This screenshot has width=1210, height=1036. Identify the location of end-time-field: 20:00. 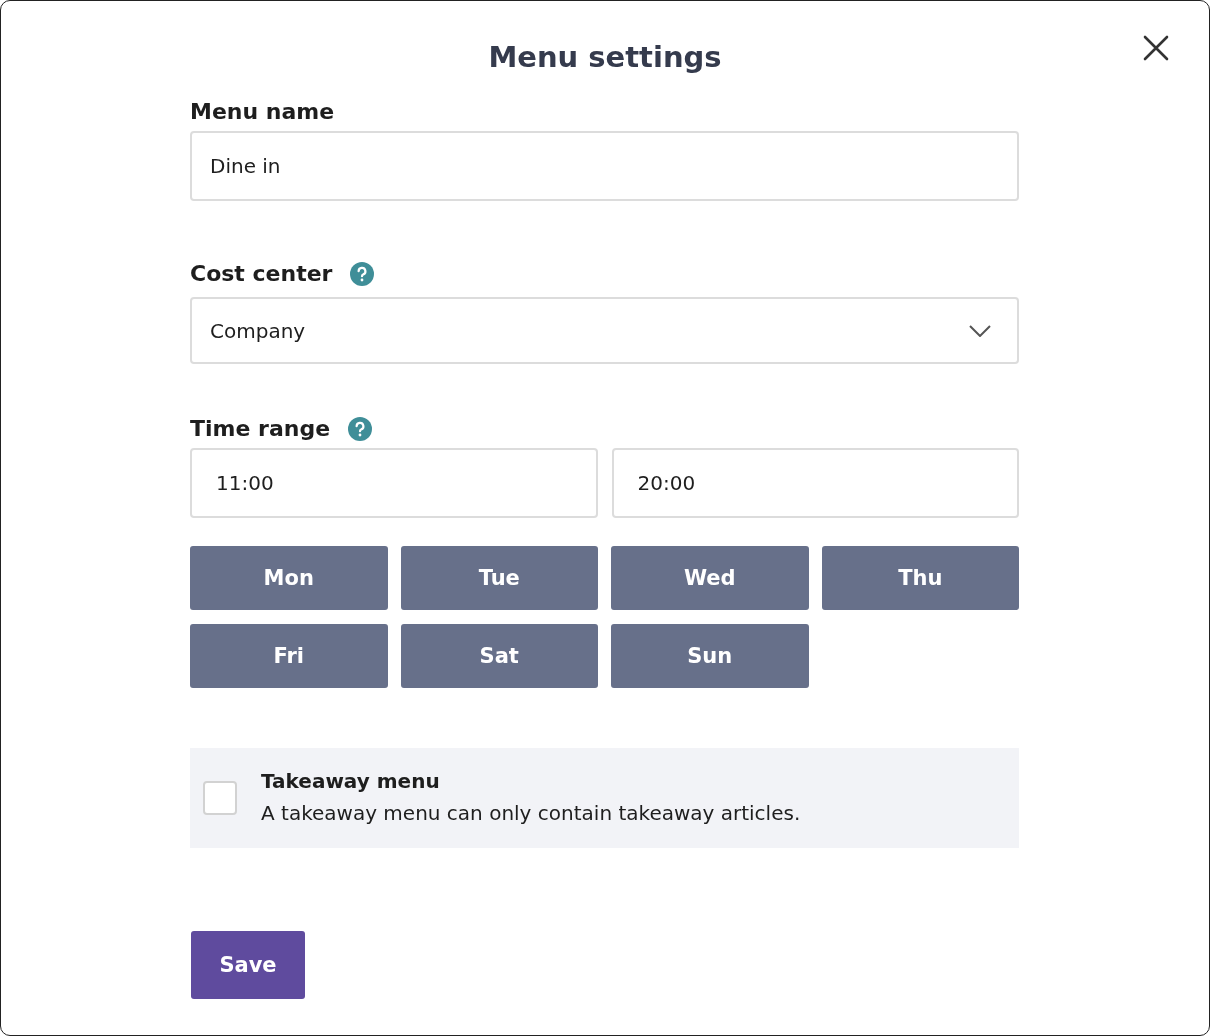
(815, 483).